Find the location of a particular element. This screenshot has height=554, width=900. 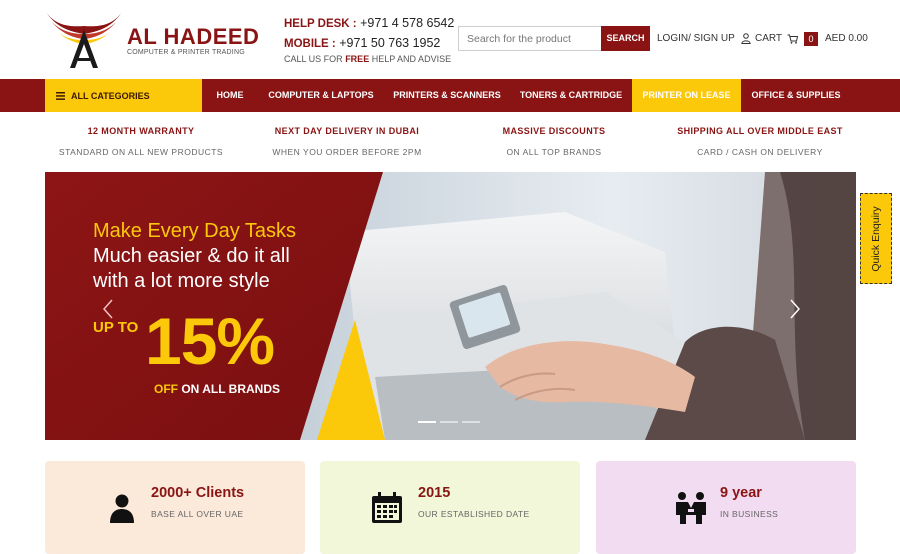

nav-computer-laptops: COMPUTER & LAPTOPS is located at coordinates (321, 95).